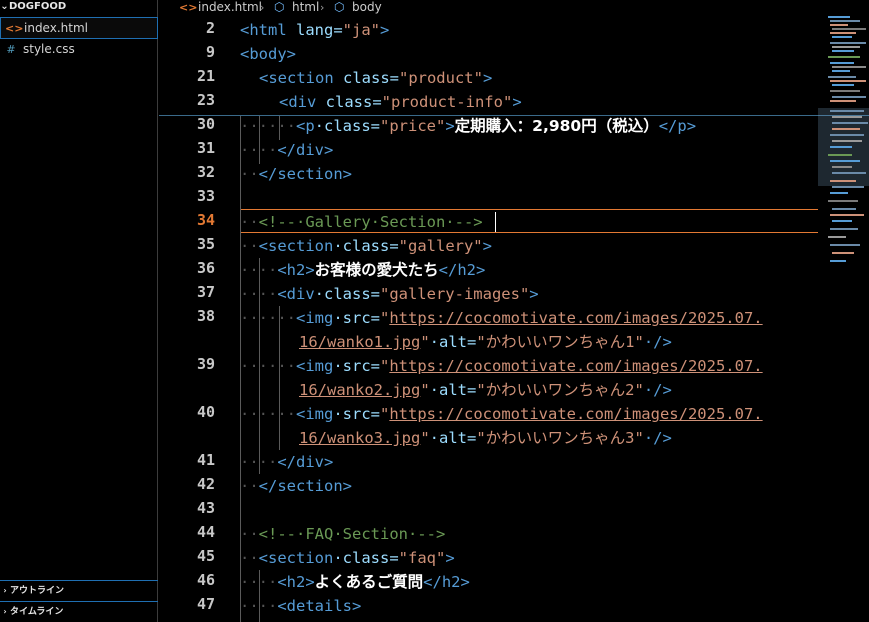 The height and width of the screenshot is (622, 869). Describe the element at coordinates (485, 390) in the screenshot. I see `code-line-wrap: 16/wanko2.jpg"·alt="かわいいワンちゃん2"·/>` at that location.